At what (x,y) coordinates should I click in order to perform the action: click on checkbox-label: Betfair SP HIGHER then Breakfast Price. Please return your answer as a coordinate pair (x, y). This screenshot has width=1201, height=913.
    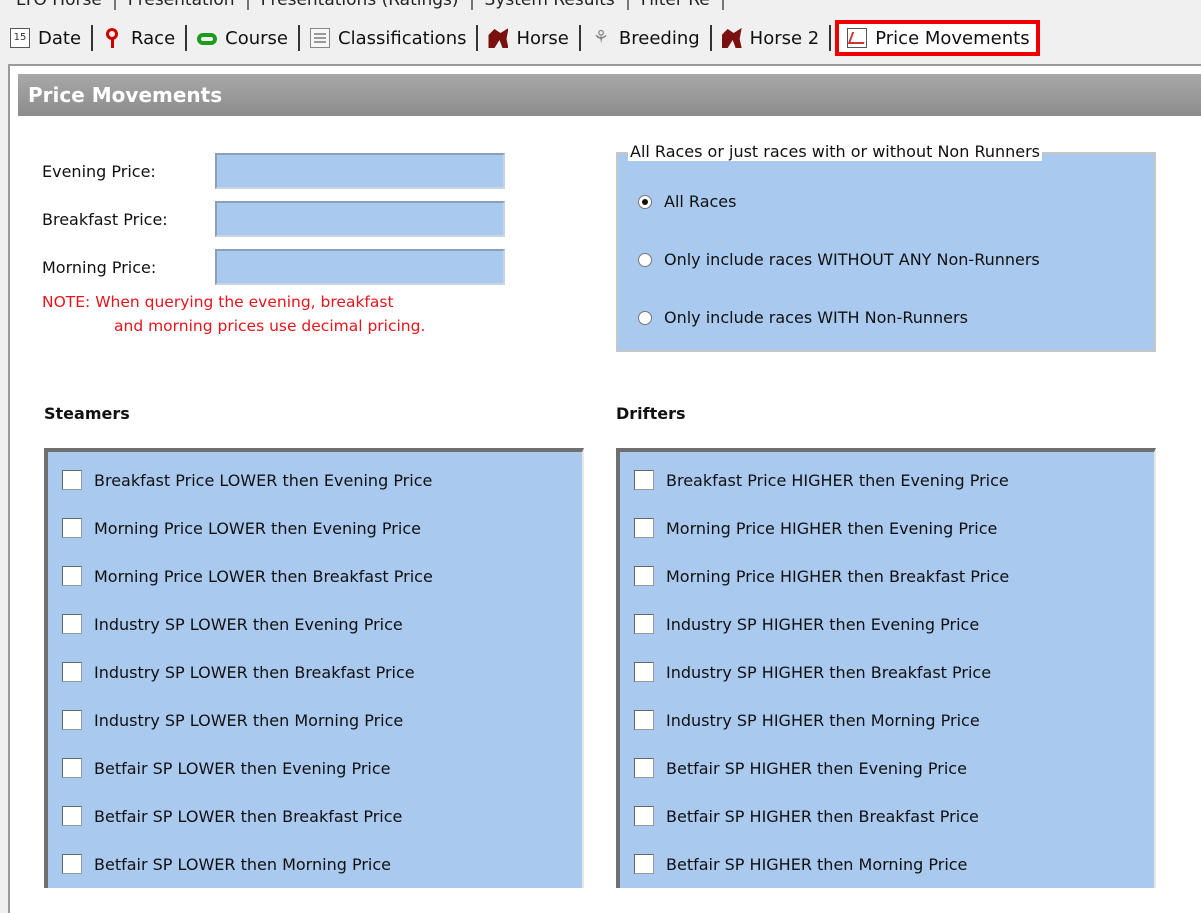
    Looking at the image, I should click on (822, 816).